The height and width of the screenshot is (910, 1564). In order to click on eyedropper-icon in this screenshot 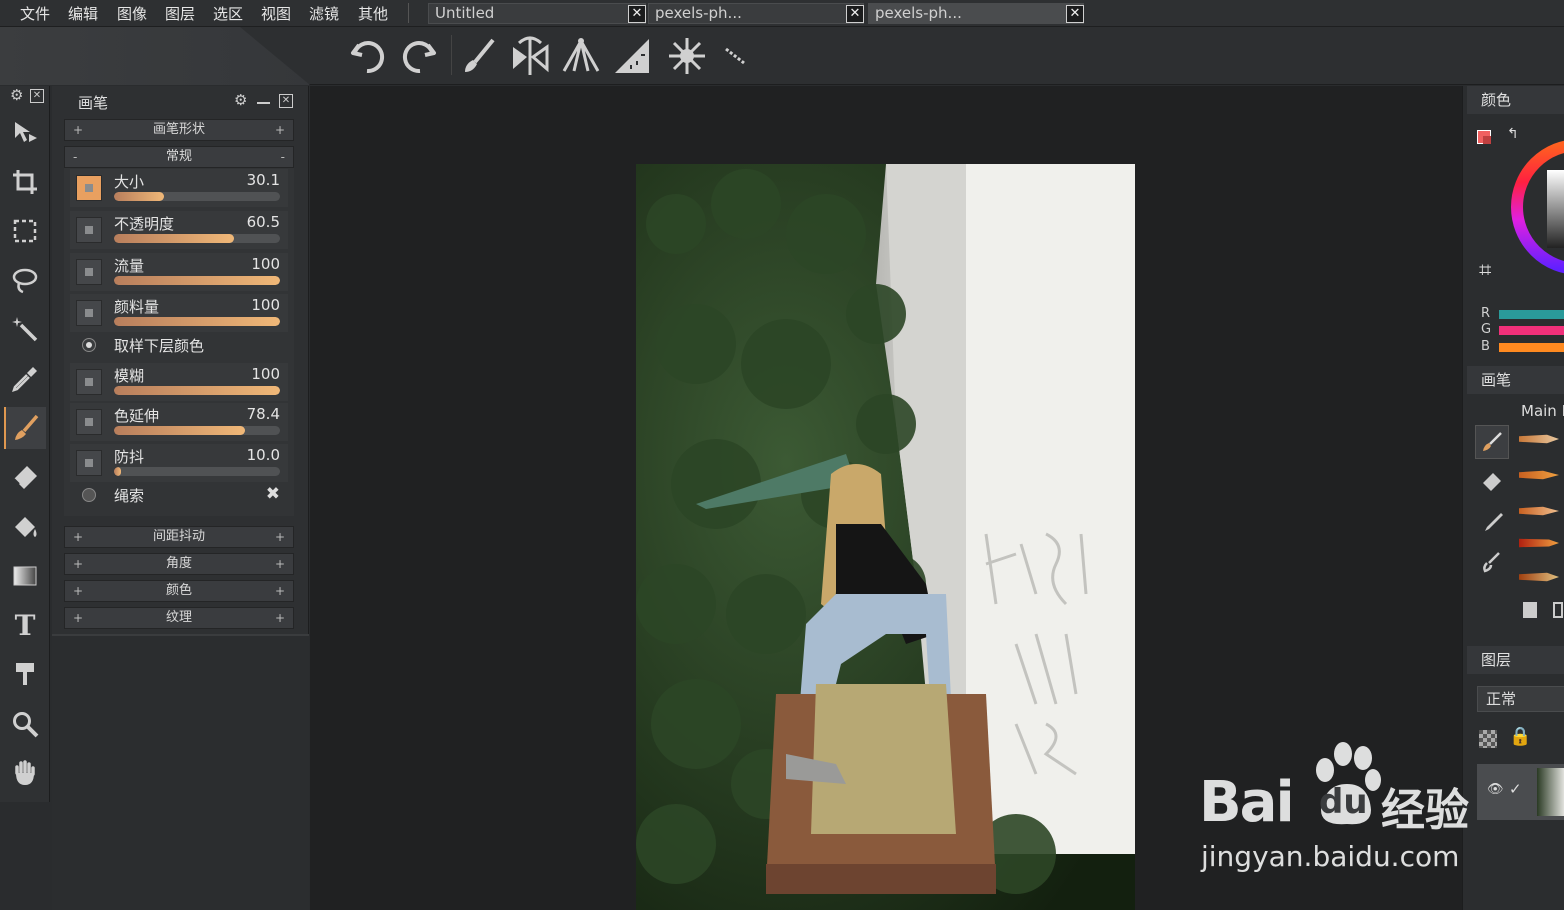, I will do `click(25, 379)`.